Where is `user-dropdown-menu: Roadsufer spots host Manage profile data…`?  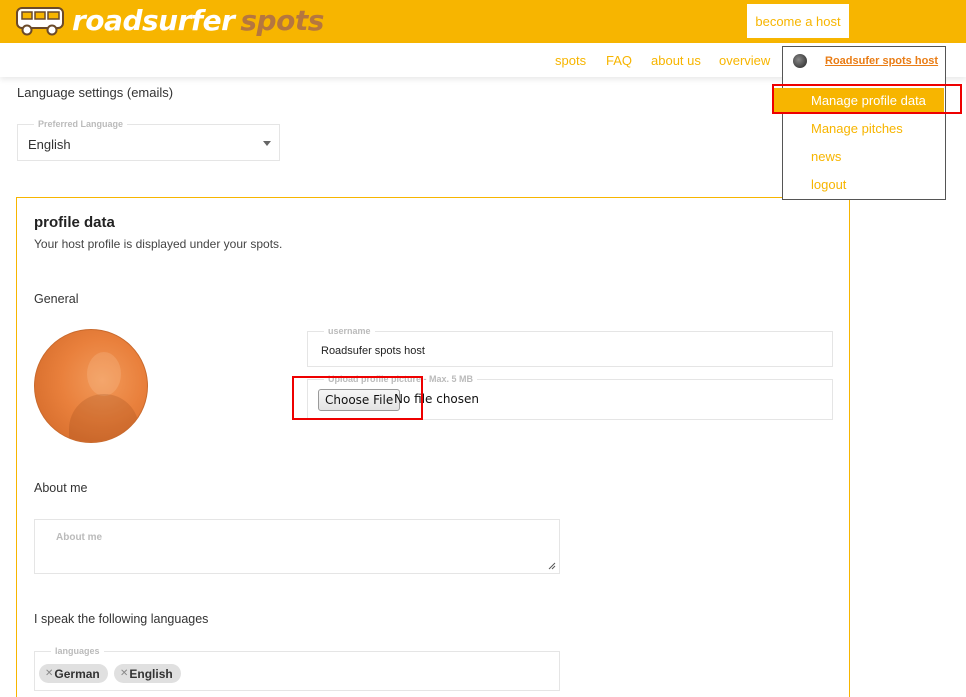
user-dropdown-menu: Roadsufer spots host Manage profile data… is located at coordinates (860, 123).